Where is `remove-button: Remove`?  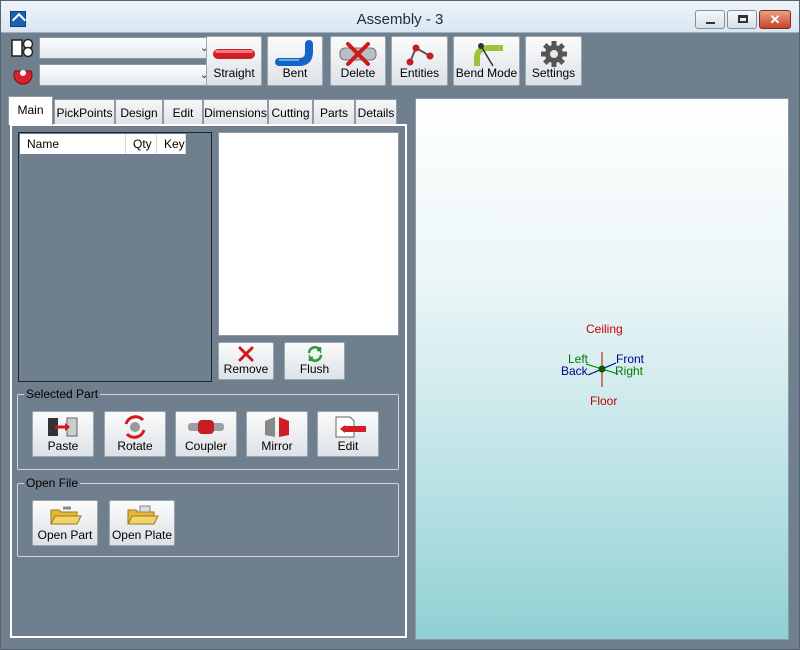 remove-button: Remove is located at coordinates (246, 361).